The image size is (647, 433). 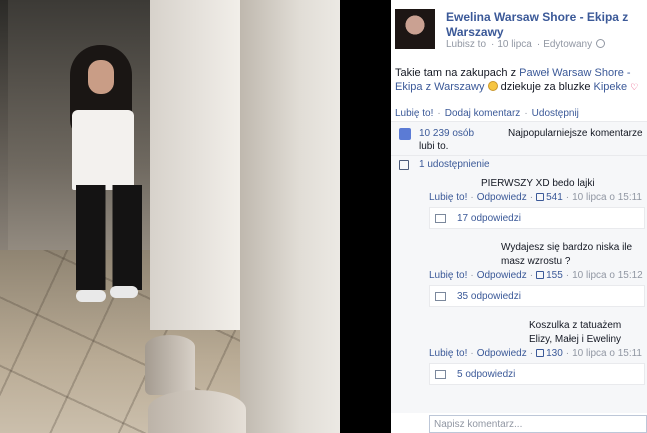 What do you see at coordinates (492, 86) in the screenshot?
I see `smile-emoji-icon` at bounding box center [492, 86].